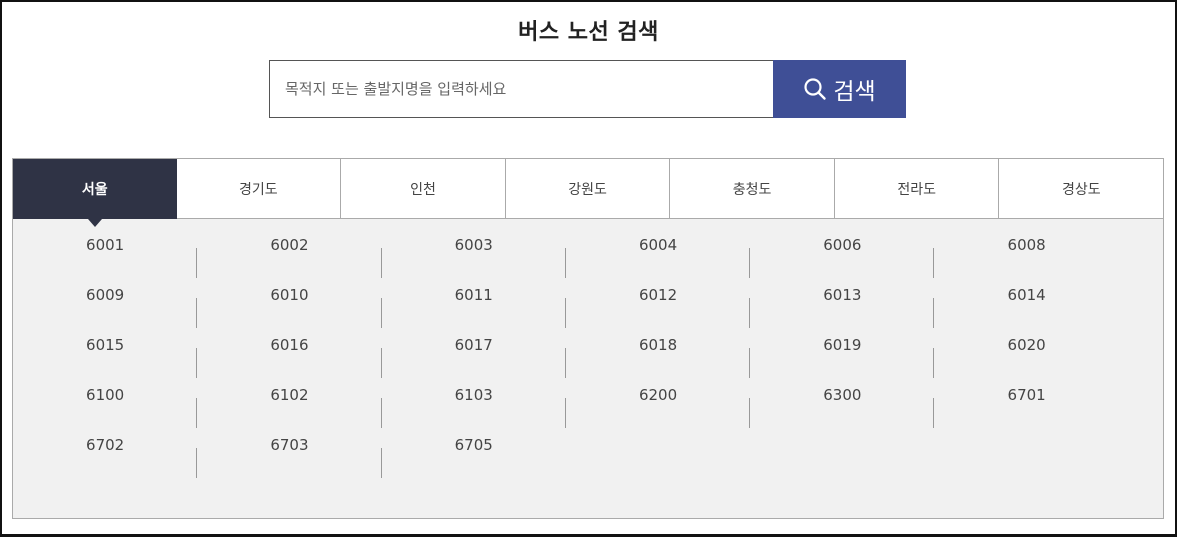  What do you see at coordinates (105, 408) in the screenshot?
I see `route-item: 6100` at bounding box center [105, 408].